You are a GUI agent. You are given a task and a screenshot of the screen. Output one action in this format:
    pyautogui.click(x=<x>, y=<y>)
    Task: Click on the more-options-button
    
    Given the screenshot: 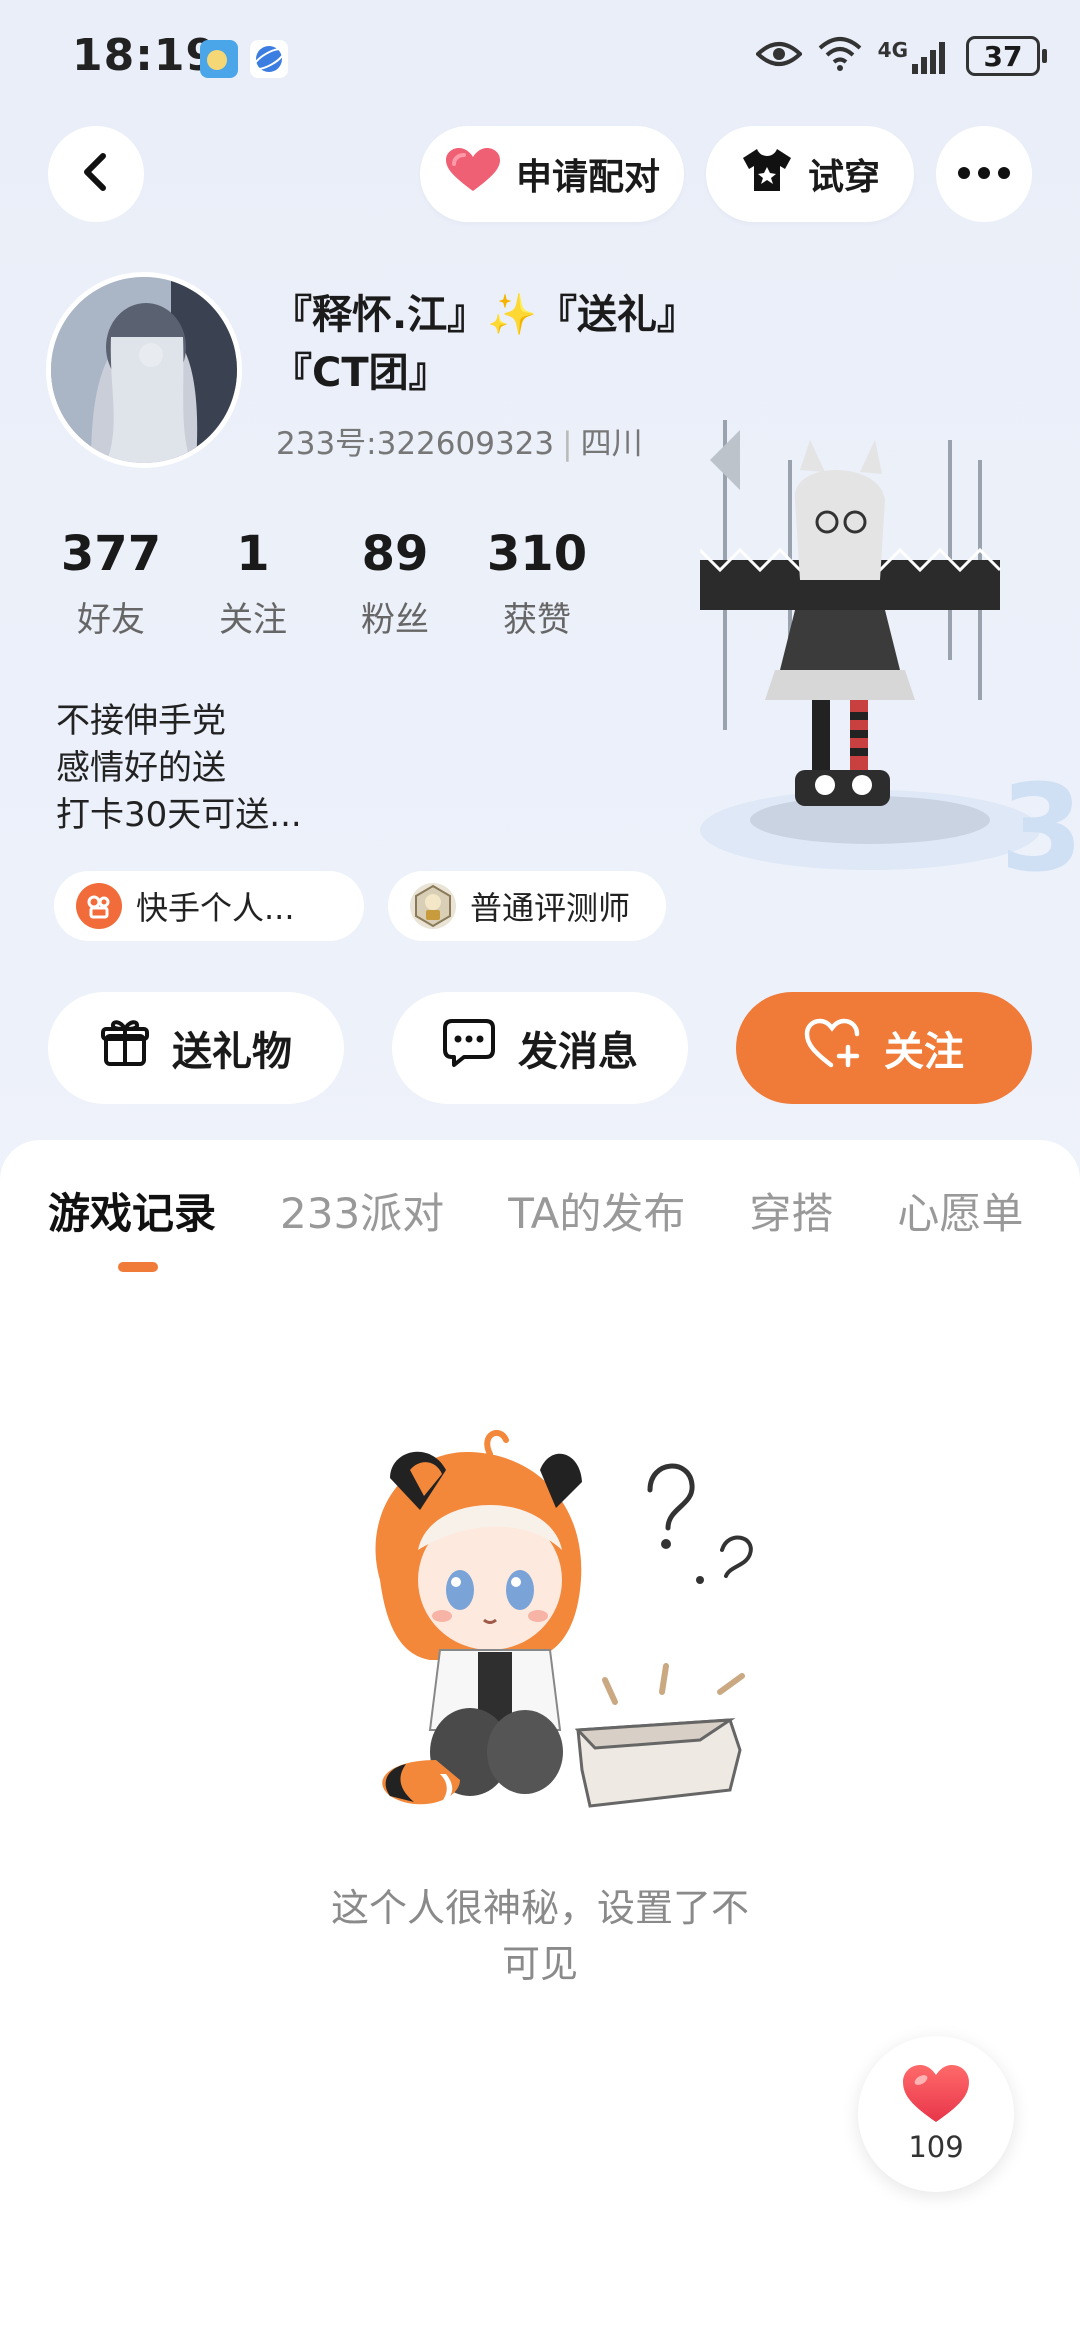 What is the action you would take?
    pyautogui.click(x=984, y=174)
    